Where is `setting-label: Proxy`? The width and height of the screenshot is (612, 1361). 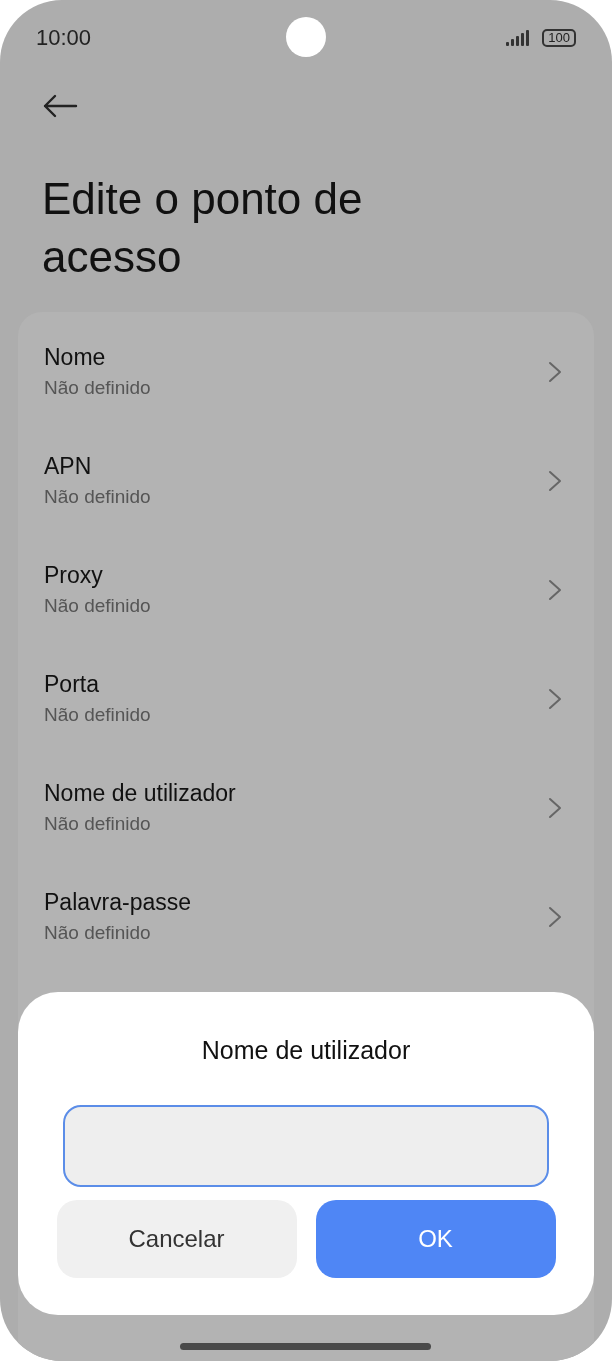
setting-label: Proxy is located at coordinates (97, 575).